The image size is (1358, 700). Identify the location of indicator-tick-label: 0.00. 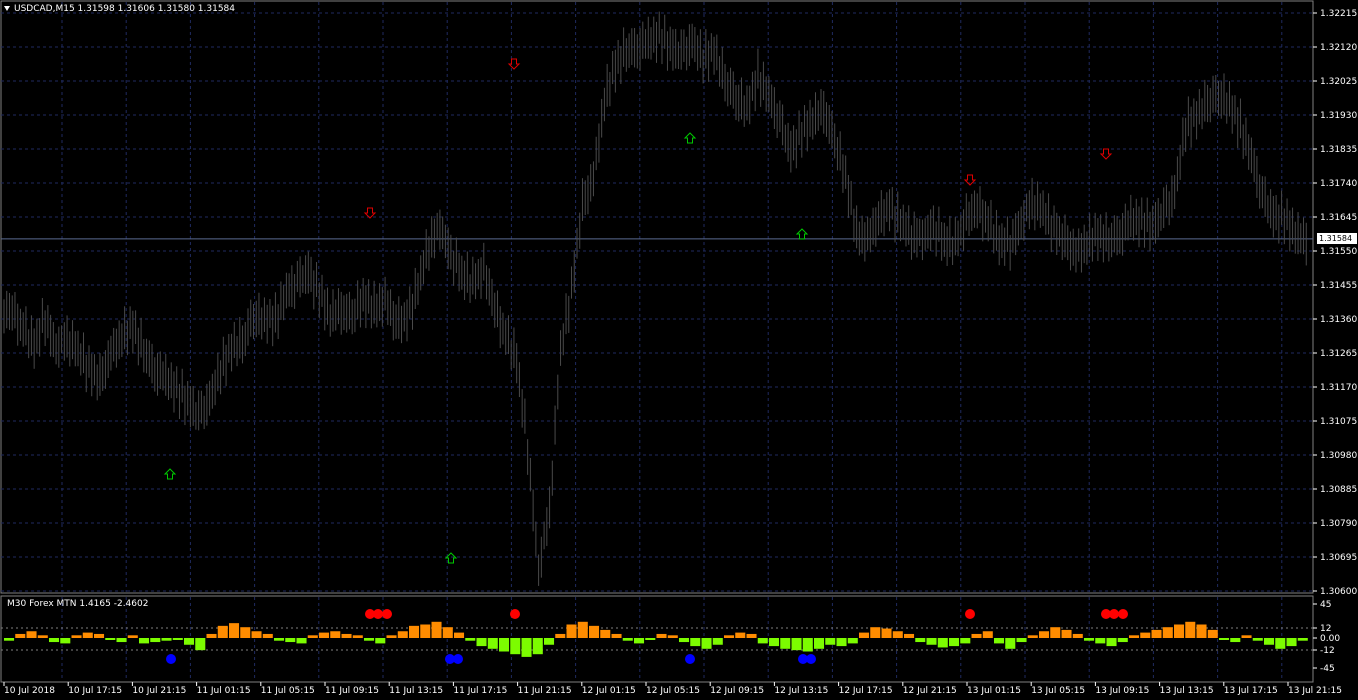
(1330, 639).